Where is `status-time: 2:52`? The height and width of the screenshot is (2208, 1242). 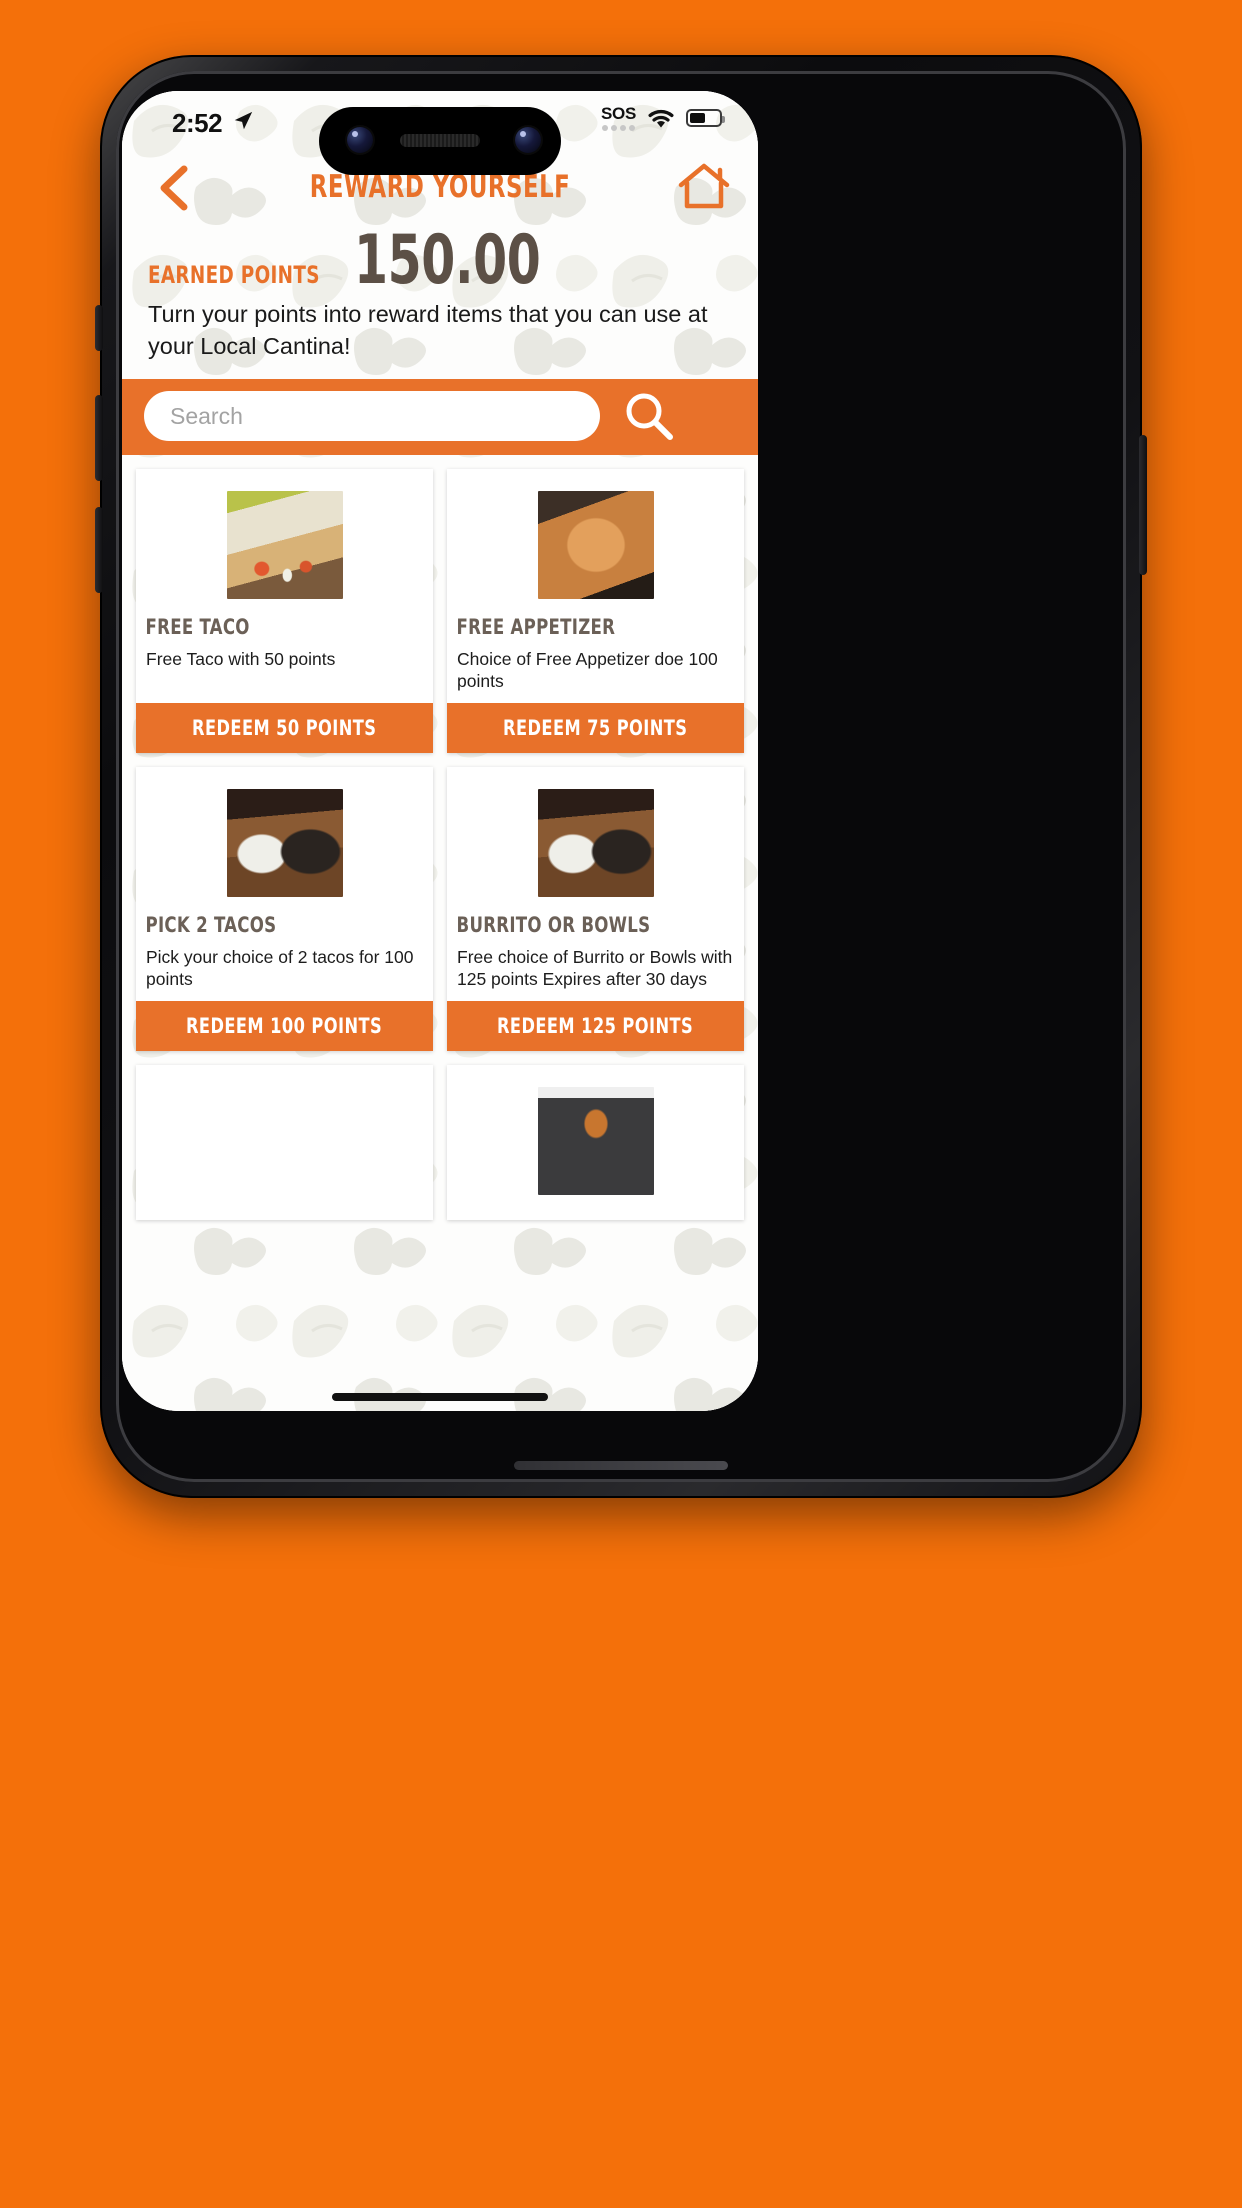
status-time: 2:52 is located at coordinates (197, 123).